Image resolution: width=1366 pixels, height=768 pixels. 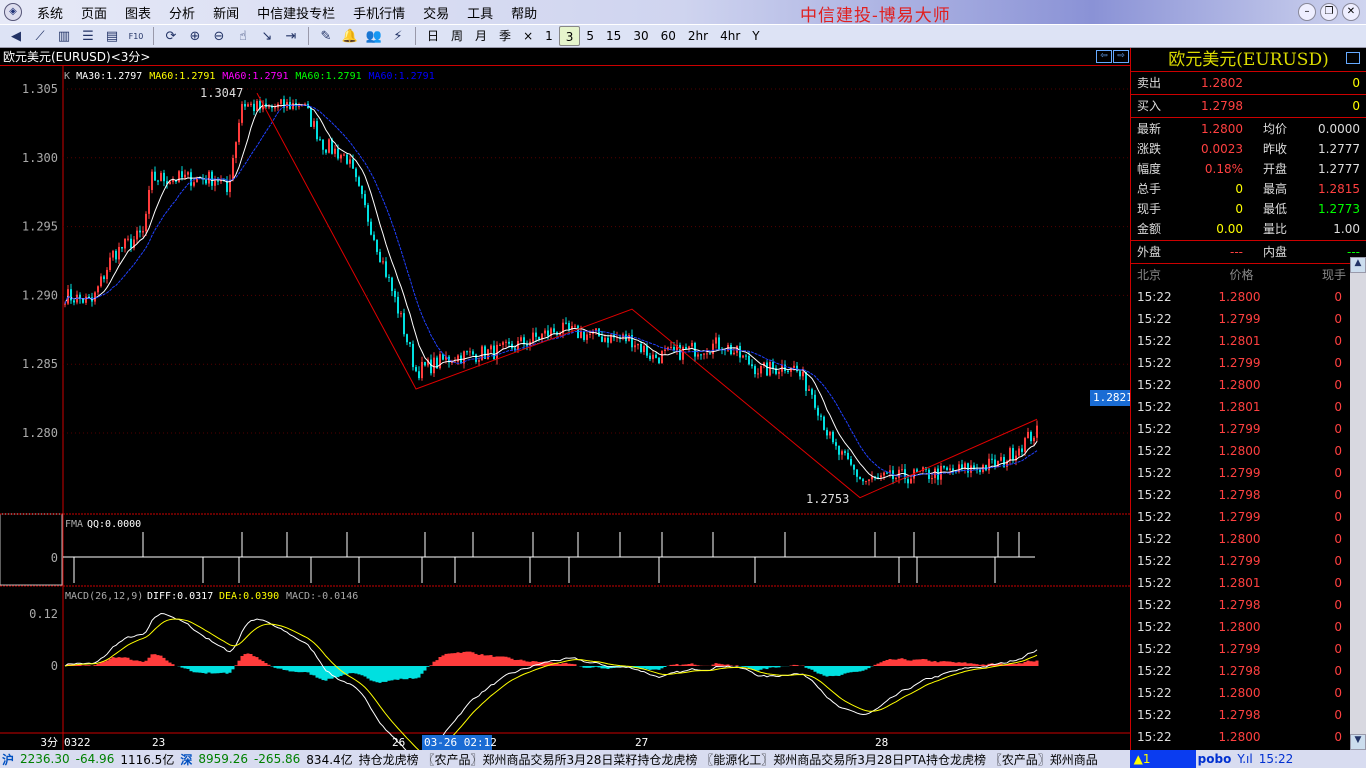 What do you see at coordinates (1149, 209) in the screenshot?
I see `quote-label: 现手` at bounding box center [1149, 209].